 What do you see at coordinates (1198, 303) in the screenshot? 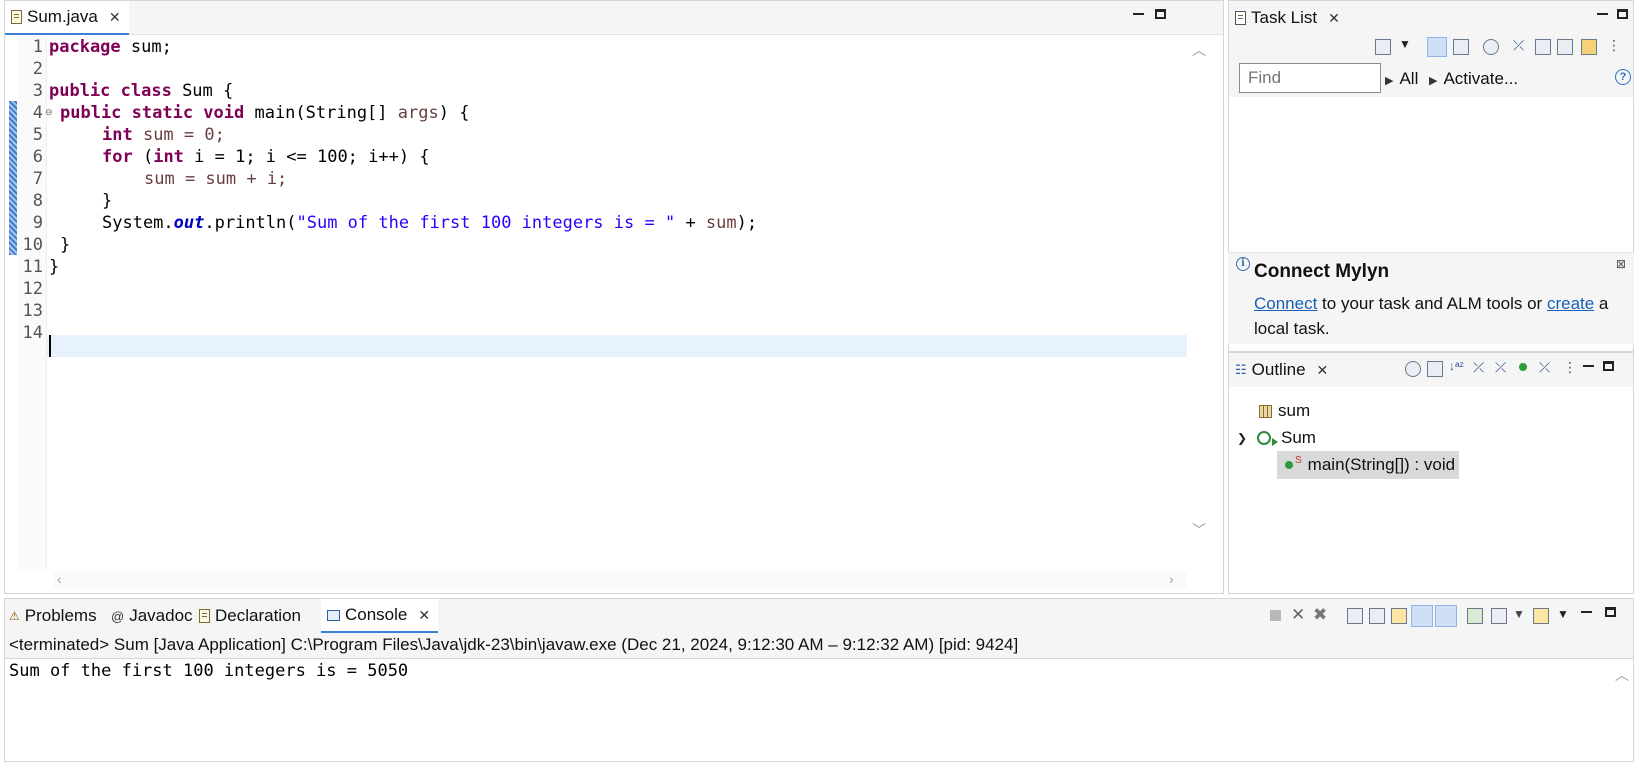
I see `vertical-scrollbar: ︿ ﹀` at bounding box center [1198, 303].